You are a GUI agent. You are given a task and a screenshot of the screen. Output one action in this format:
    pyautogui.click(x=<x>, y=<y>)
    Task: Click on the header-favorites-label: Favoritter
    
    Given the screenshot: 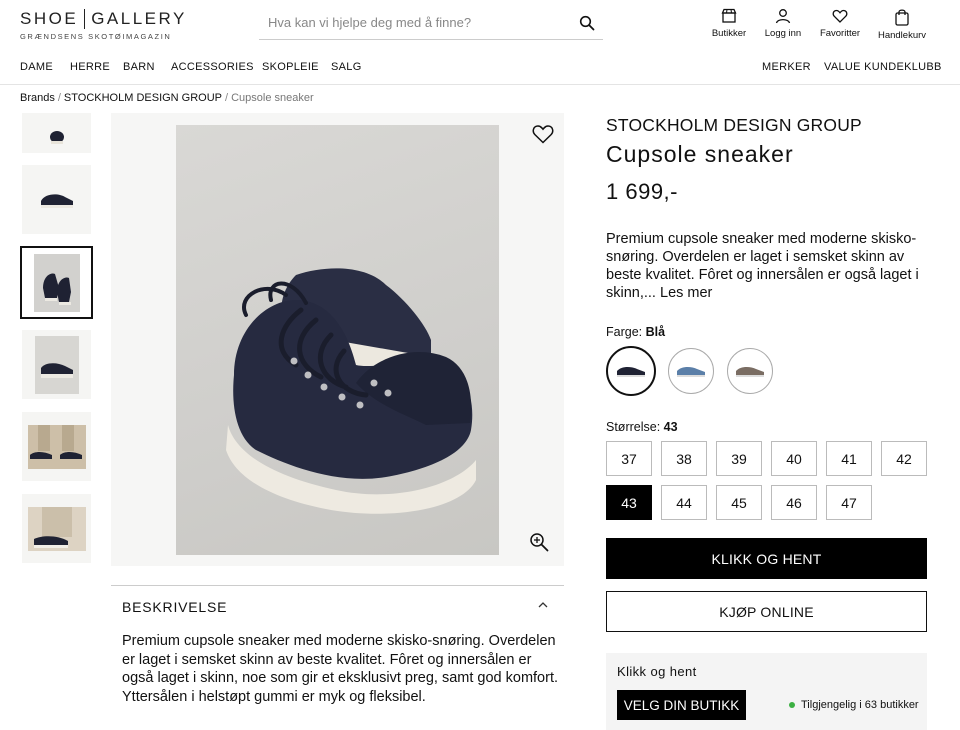 What is the action you would take?
    pyautogui.click(x=840, y=33)
    